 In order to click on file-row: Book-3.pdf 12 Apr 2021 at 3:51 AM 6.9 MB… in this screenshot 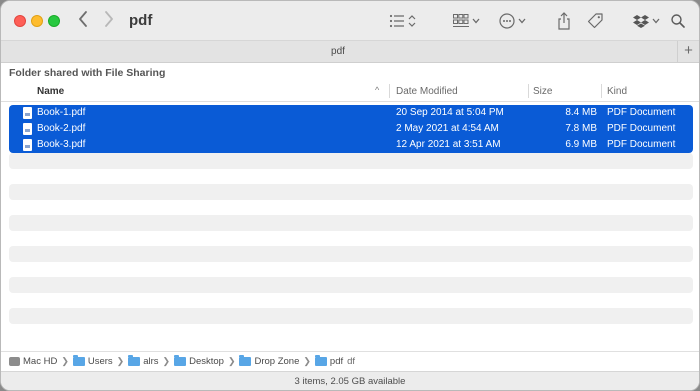, I will do `click(351, 145)`.